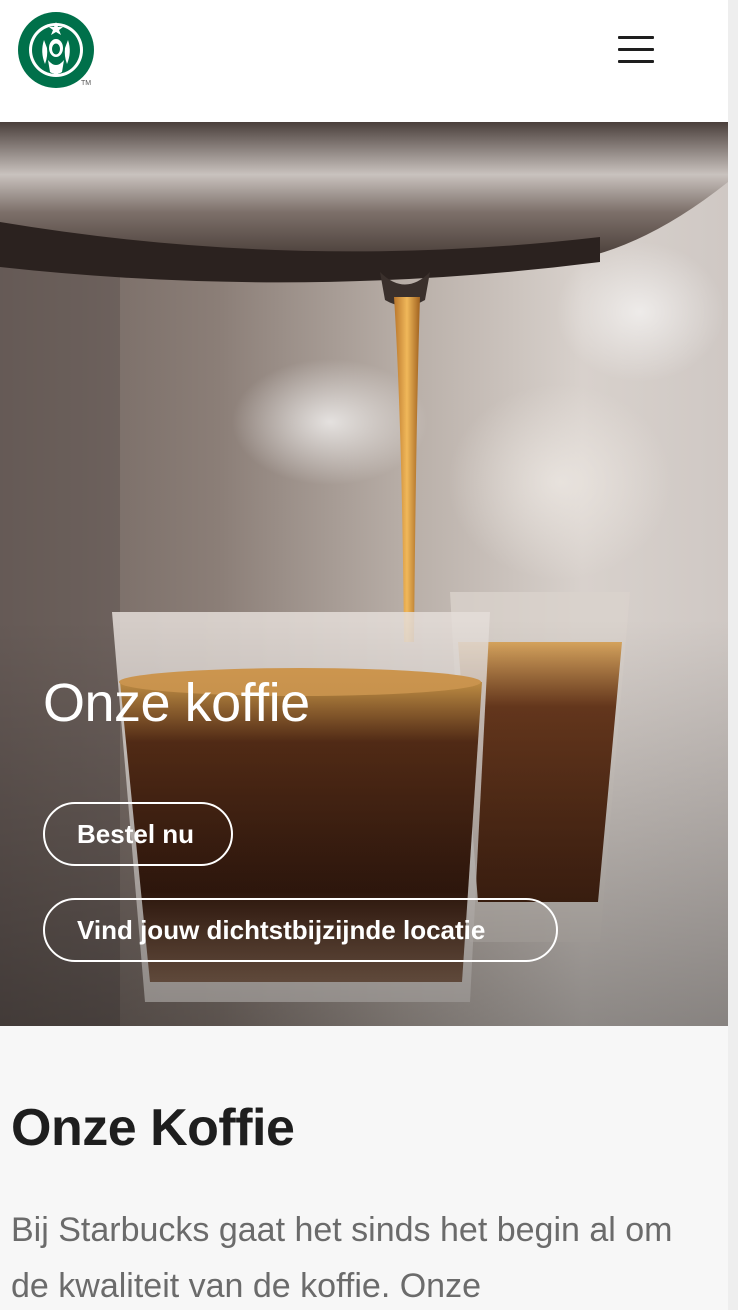 The image size is (738, 1310). Describe the element at coordinates (86, 83) in the screenshot. I see `trademark-label: TM` at that location.